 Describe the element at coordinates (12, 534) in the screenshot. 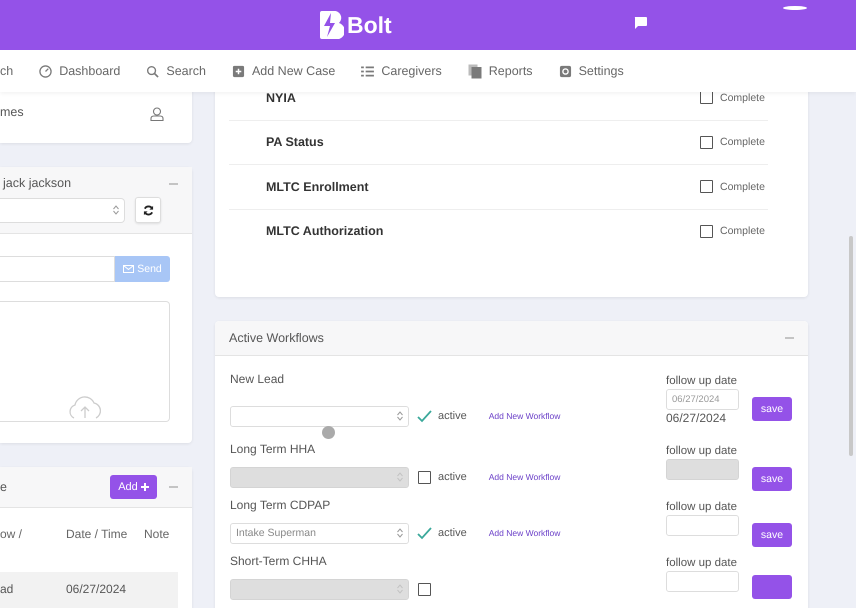

I see `column-header: ow /` at that location.